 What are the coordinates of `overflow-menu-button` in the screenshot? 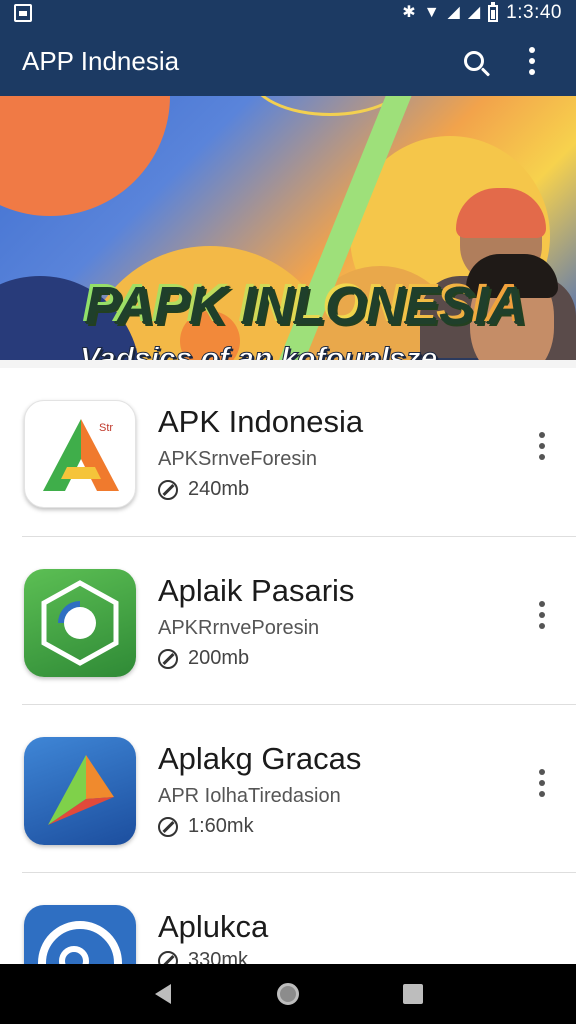 It's located at (532, 61).